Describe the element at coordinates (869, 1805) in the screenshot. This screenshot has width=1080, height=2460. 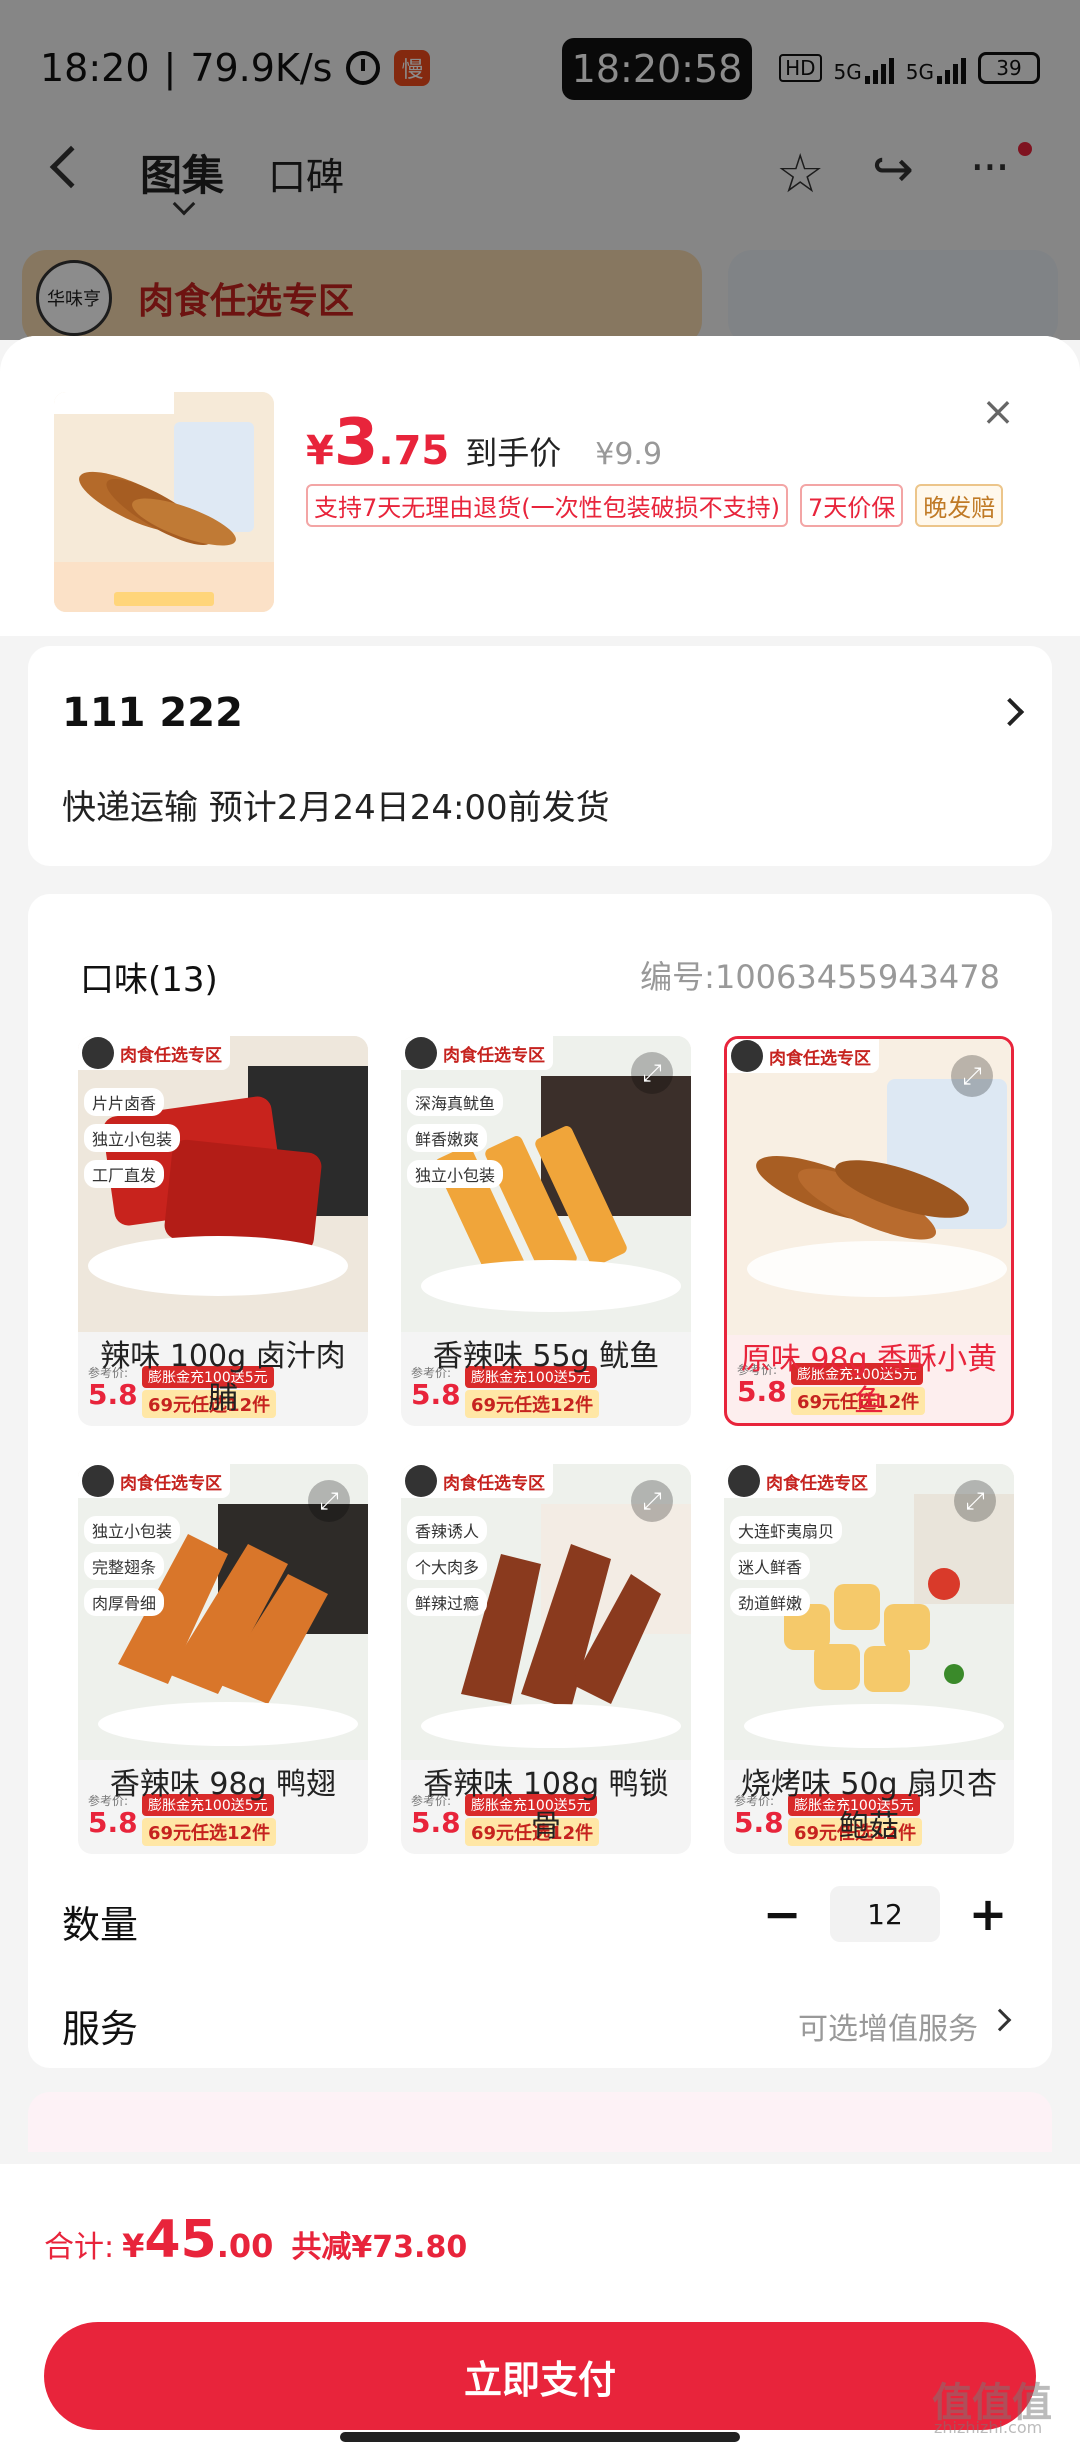
I see `flavor-label: 烧烤味 50g 扇贝杏鲍菇` at that location.